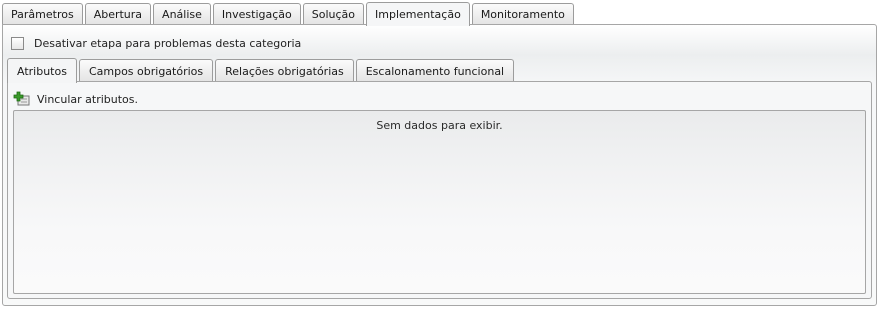 This screenshot has width=879, height=311. What do you see at coordinates (182, 14) in the screenshot?
I see `tab-analise: Análise` at bounding box center [182, 14].